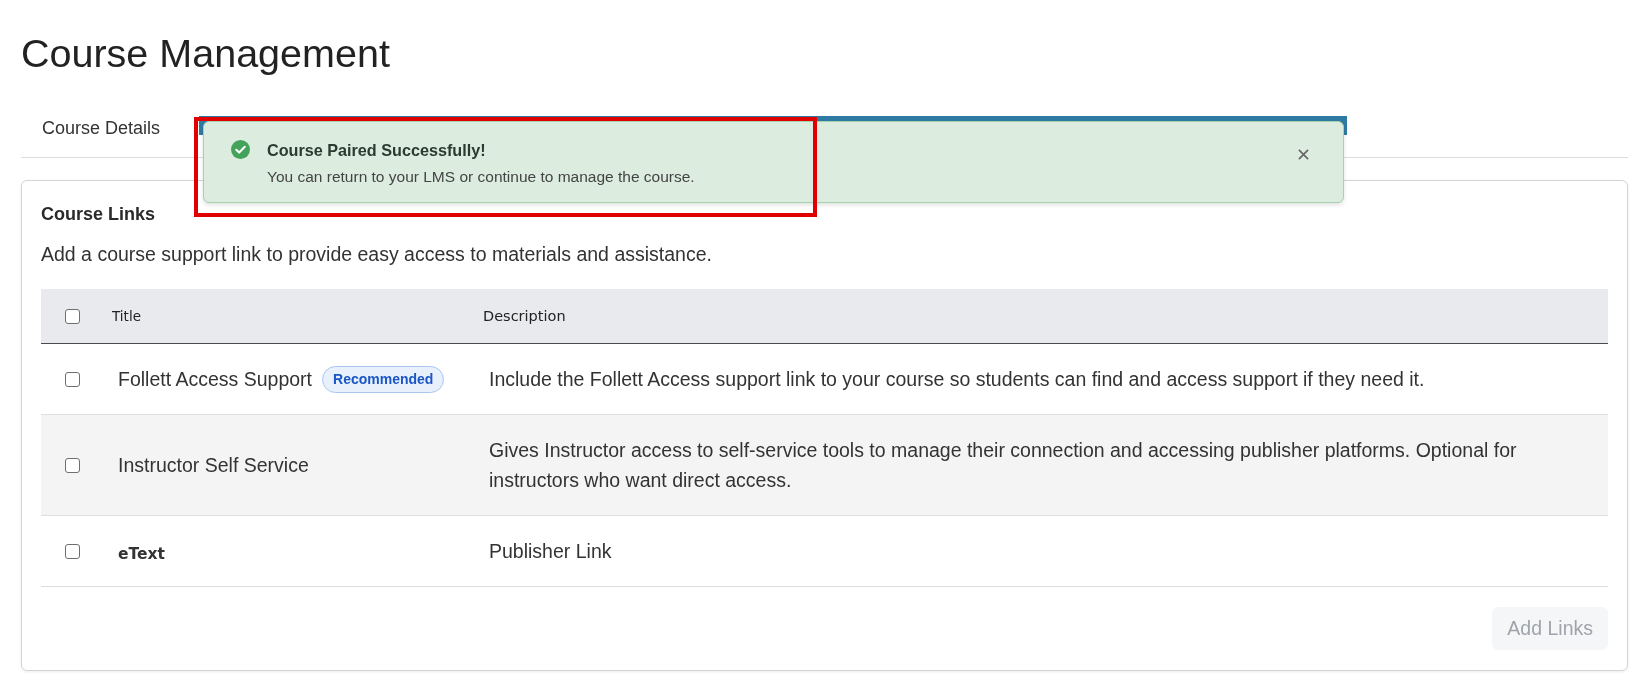 This screenshot has width=1649, height=682. What do you see at coordinates (957, 379) in the screenshot?
I see `link-description: Include the Follett Access support link to your course so students can find and access support if they need it.` at bounding box center [957, 379].